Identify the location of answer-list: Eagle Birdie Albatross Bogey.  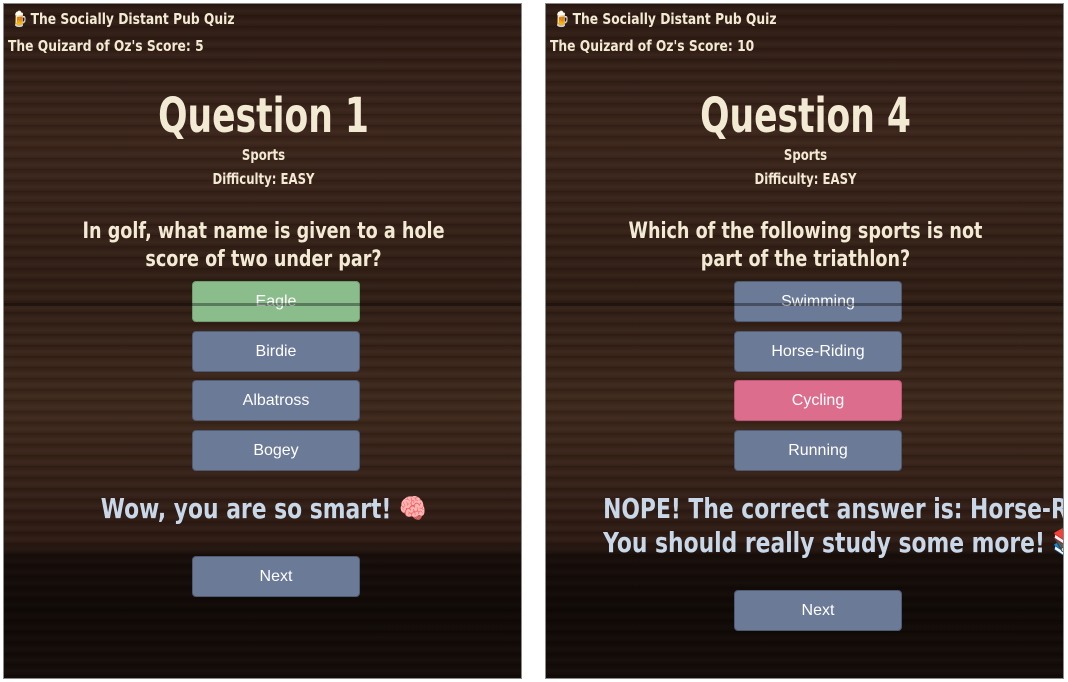
(276, 380).